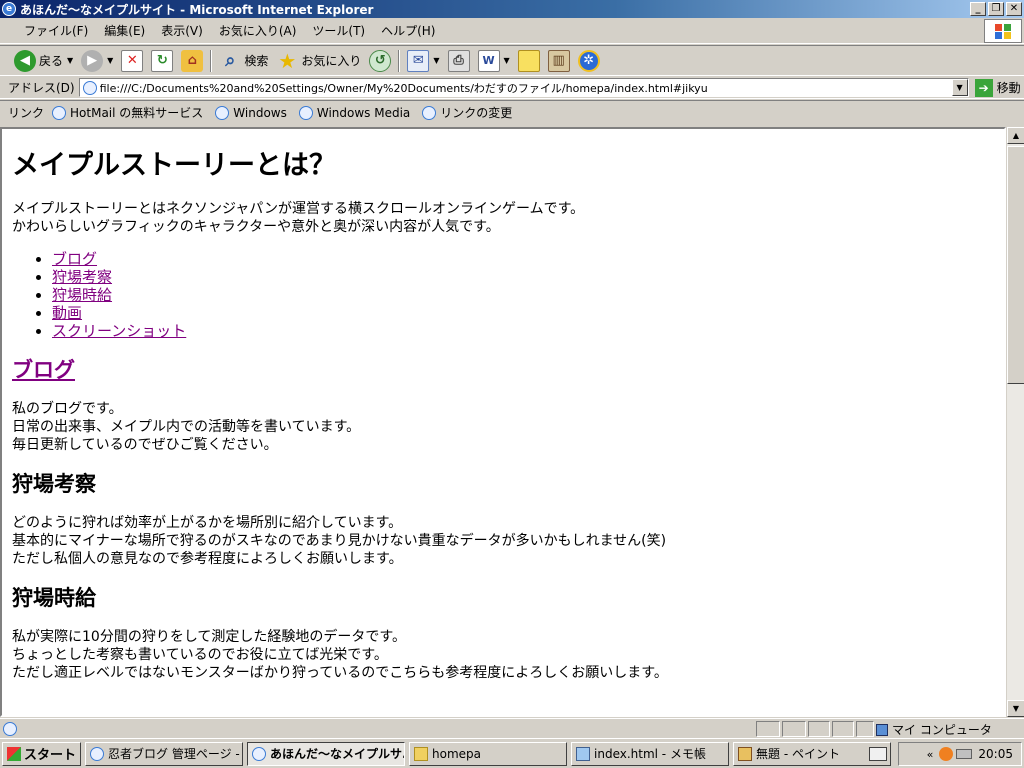 The width and height of the screenshot is (1024, 768). Describe the element at coordinates (488, 60) in the screenshot. I see `word-icon: W` at that location.